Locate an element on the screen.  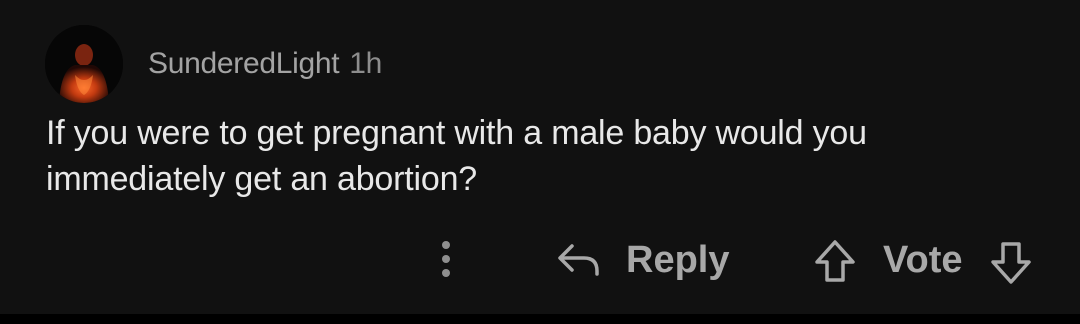
username: SunderedLight is located at coordinates (244, 63).